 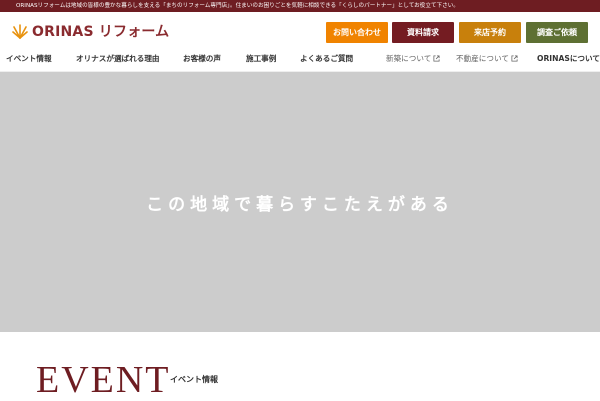 I want to click on nav-item-real-estate-label: 不動産について, so click(x=482, y=58).